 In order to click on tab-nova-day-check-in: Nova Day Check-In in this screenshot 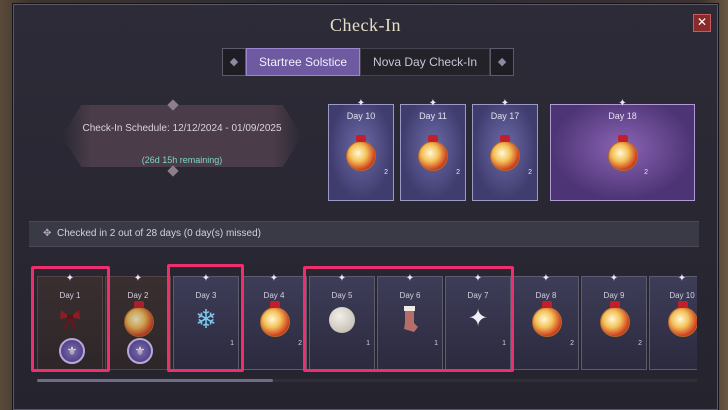, I will do `click(425, 62)`.